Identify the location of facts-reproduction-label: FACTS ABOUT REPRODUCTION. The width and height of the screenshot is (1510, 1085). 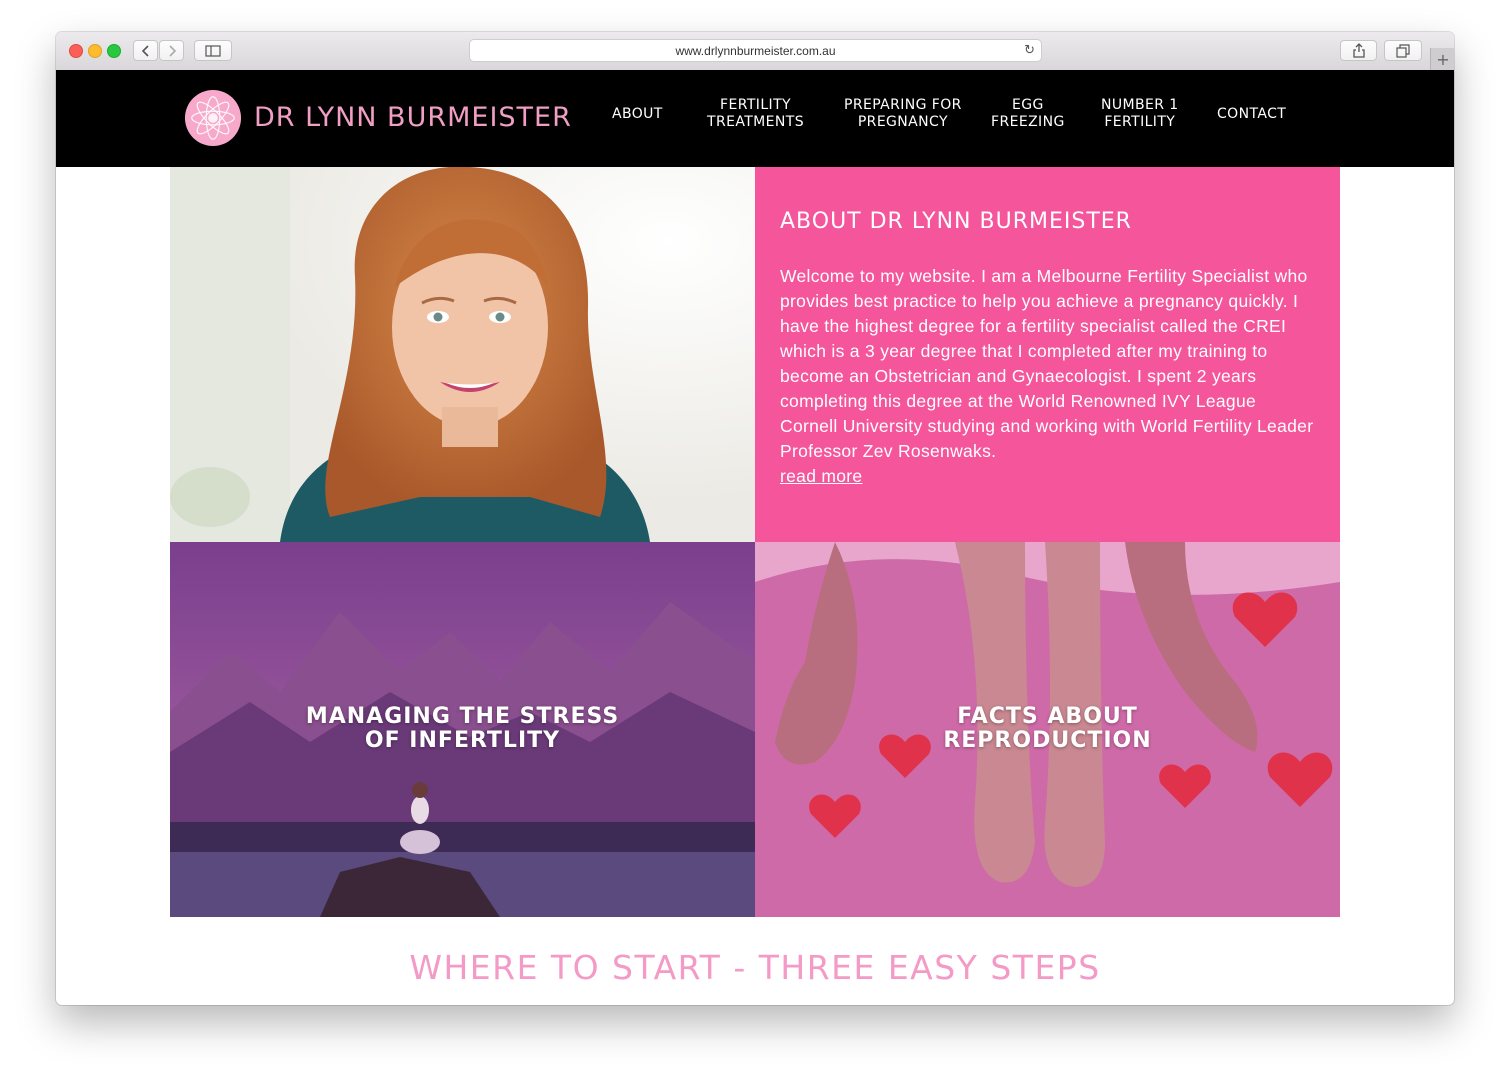
(1047, 728).